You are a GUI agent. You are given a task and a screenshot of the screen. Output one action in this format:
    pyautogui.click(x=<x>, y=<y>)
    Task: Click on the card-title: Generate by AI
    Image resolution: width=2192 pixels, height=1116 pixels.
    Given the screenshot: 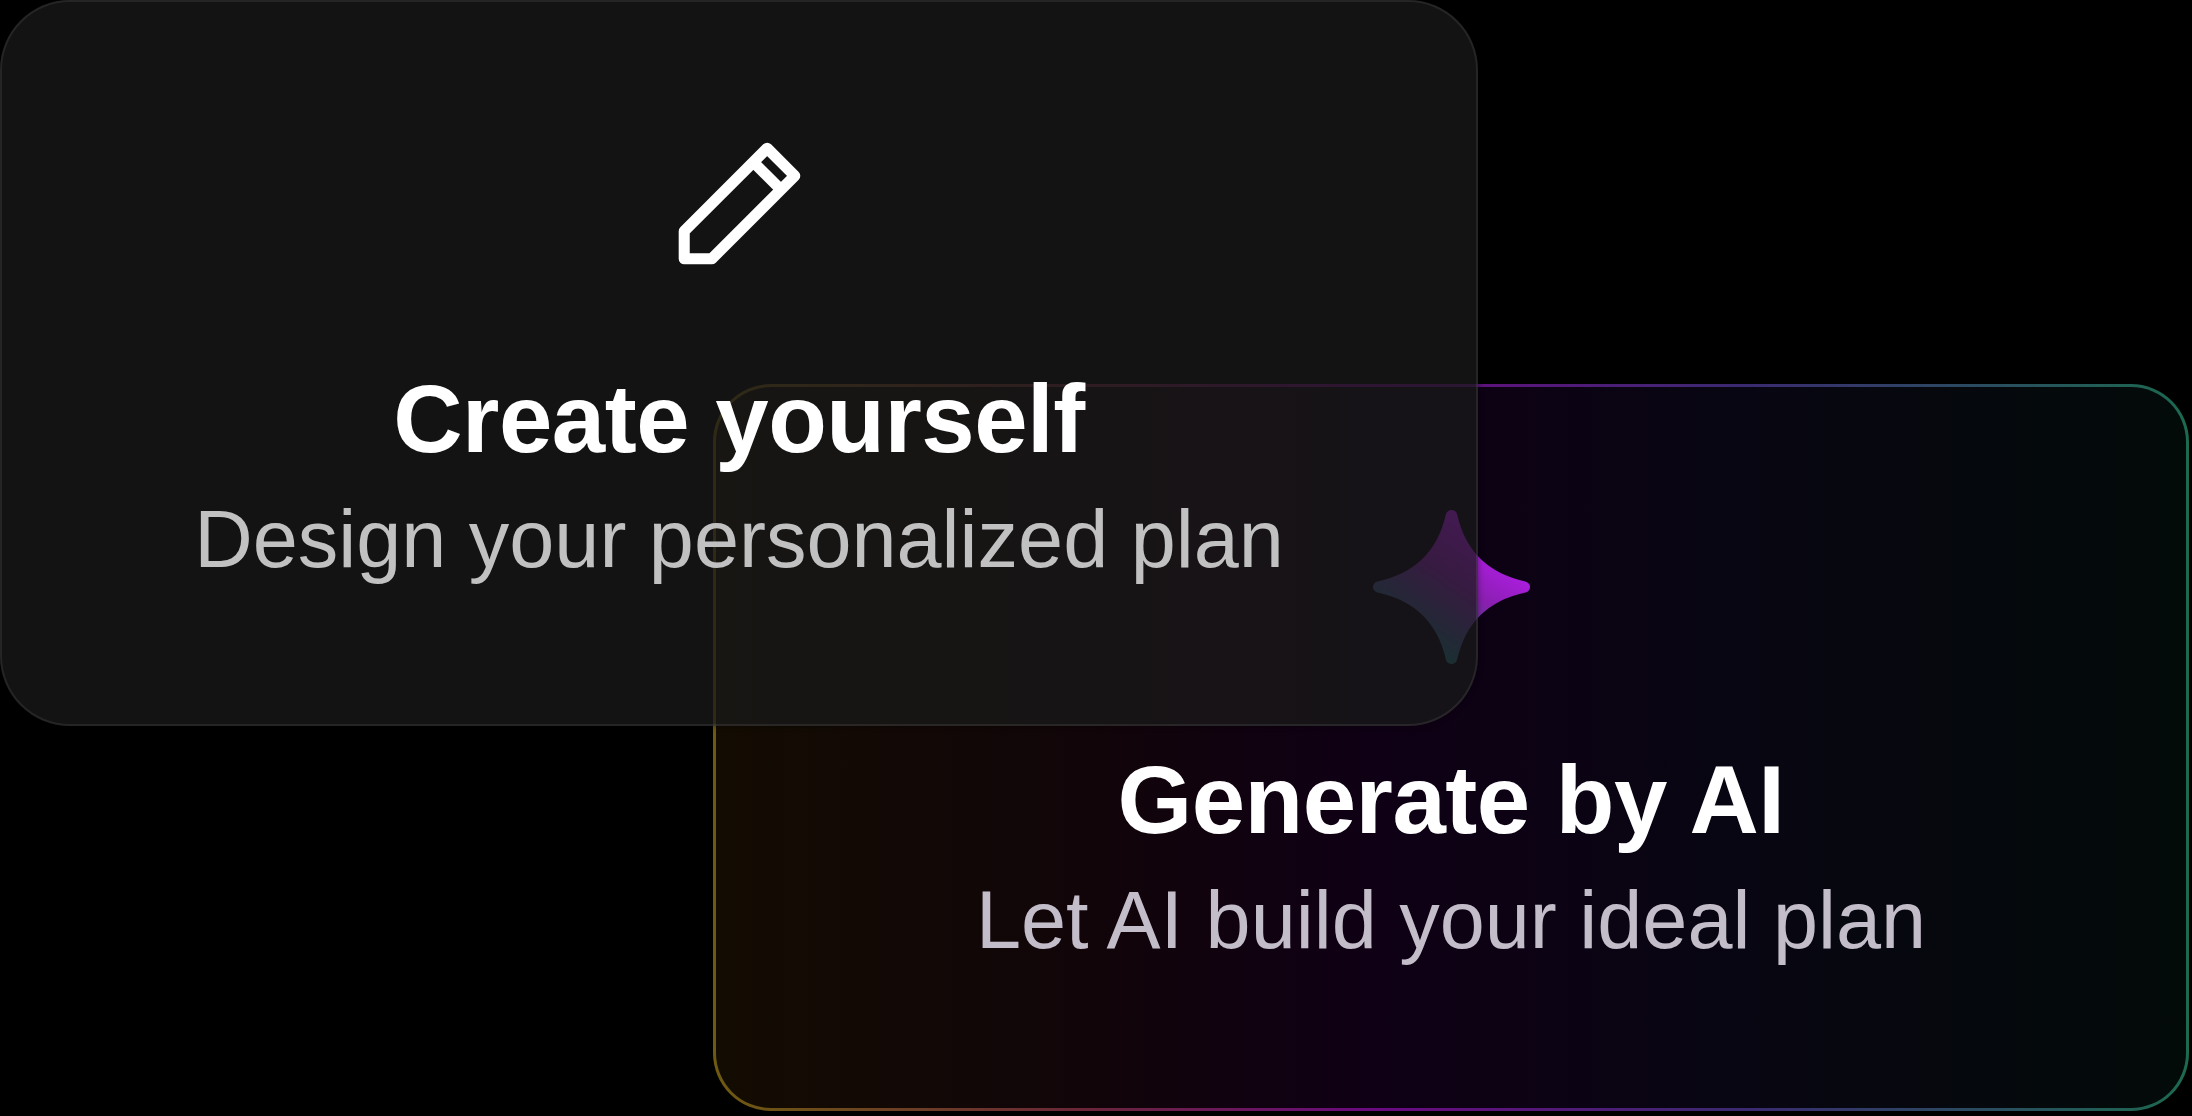 What is the action you would take?
    pyautogui.click(x=1451, y=800)
    